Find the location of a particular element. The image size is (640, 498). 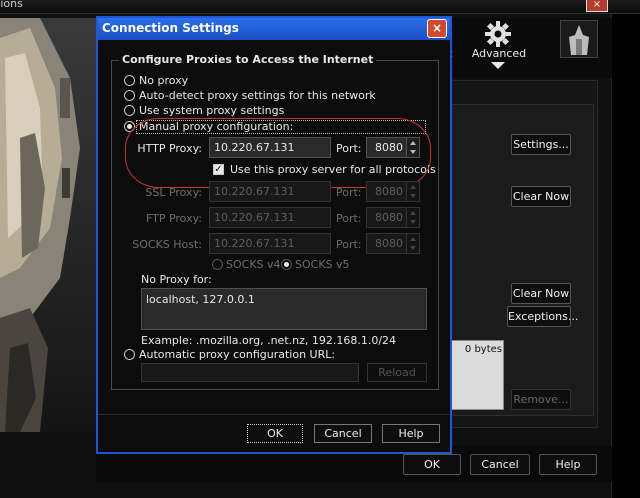

auto-config-url-input is located at coordinates (250, 372).